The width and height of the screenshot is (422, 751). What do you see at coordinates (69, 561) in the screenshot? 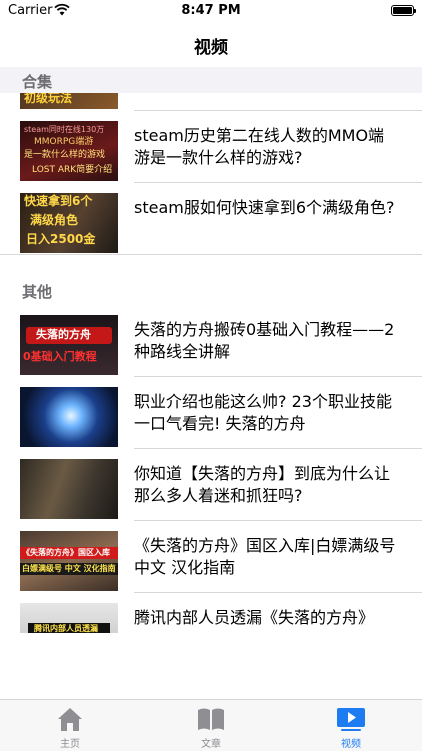
I see `video-thumbnail: 《失落的方舟》国区入库 白嫖满级号 中文 汉化指南` at bounding box center [69, 561].